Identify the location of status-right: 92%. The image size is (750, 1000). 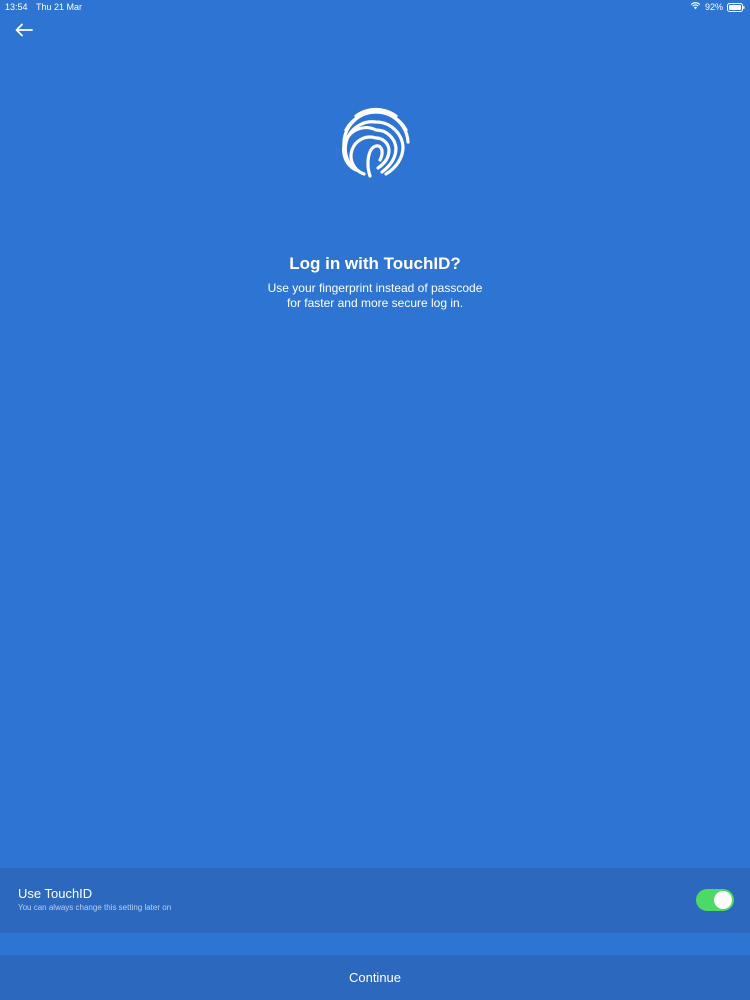
(717, 7).